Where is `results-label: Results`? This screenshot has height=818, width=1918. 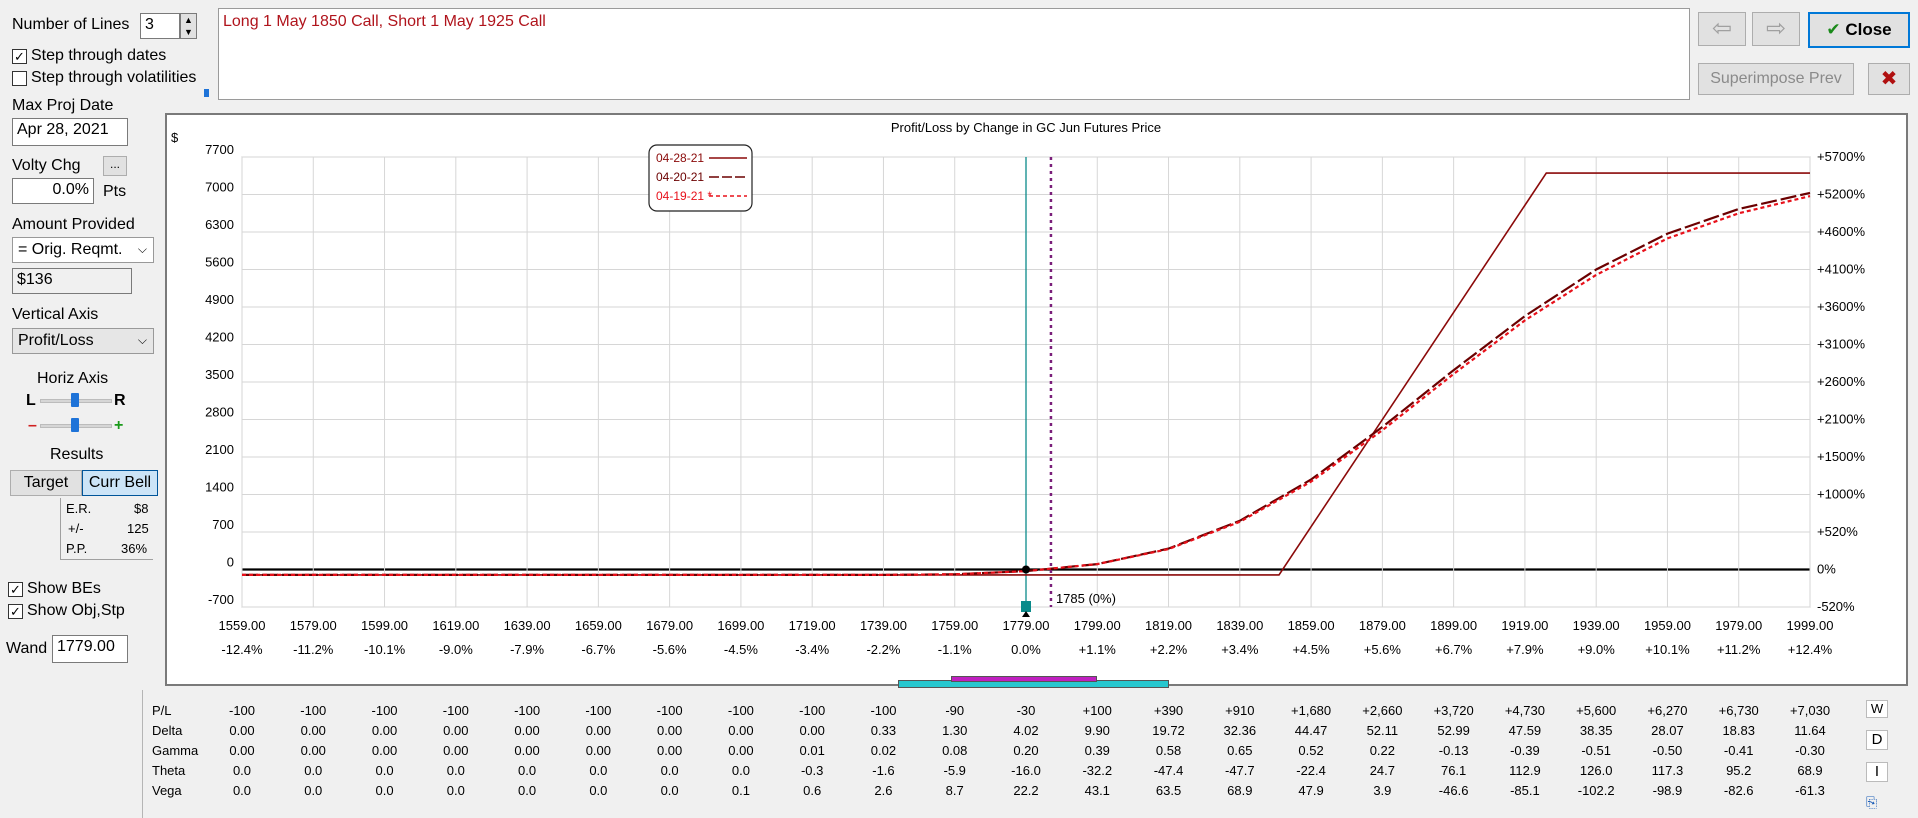 results-label: Results is located at coordinates (77, 454).